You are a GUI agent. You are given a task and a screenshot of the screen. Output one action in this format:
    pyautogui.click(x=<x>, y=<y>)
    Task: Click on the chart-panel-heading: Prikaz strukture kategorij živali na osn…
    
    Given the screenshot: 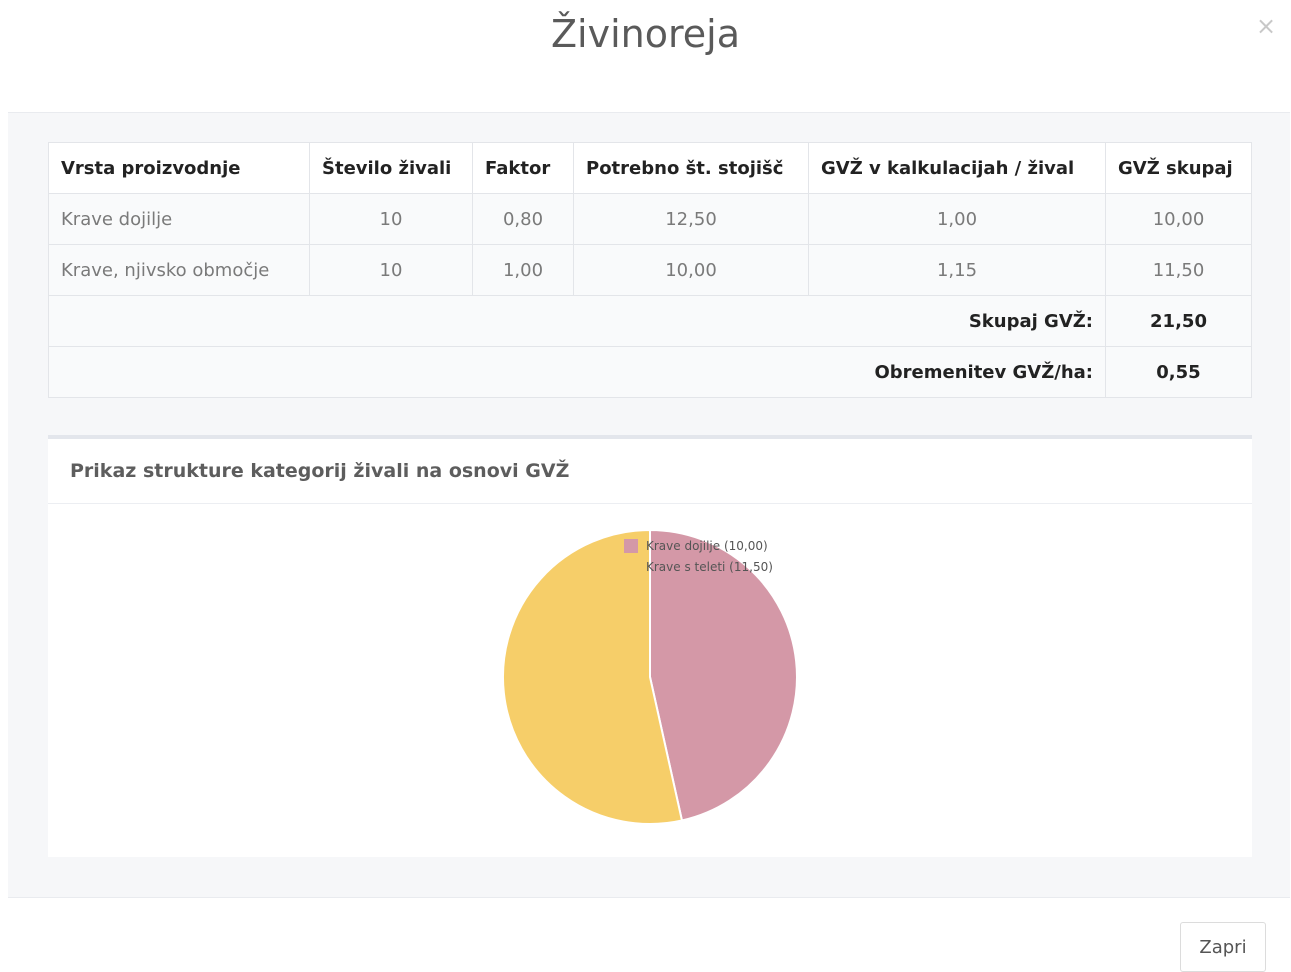 What is the action you would take?
    pyautogui.click(x=650, y=471)
    